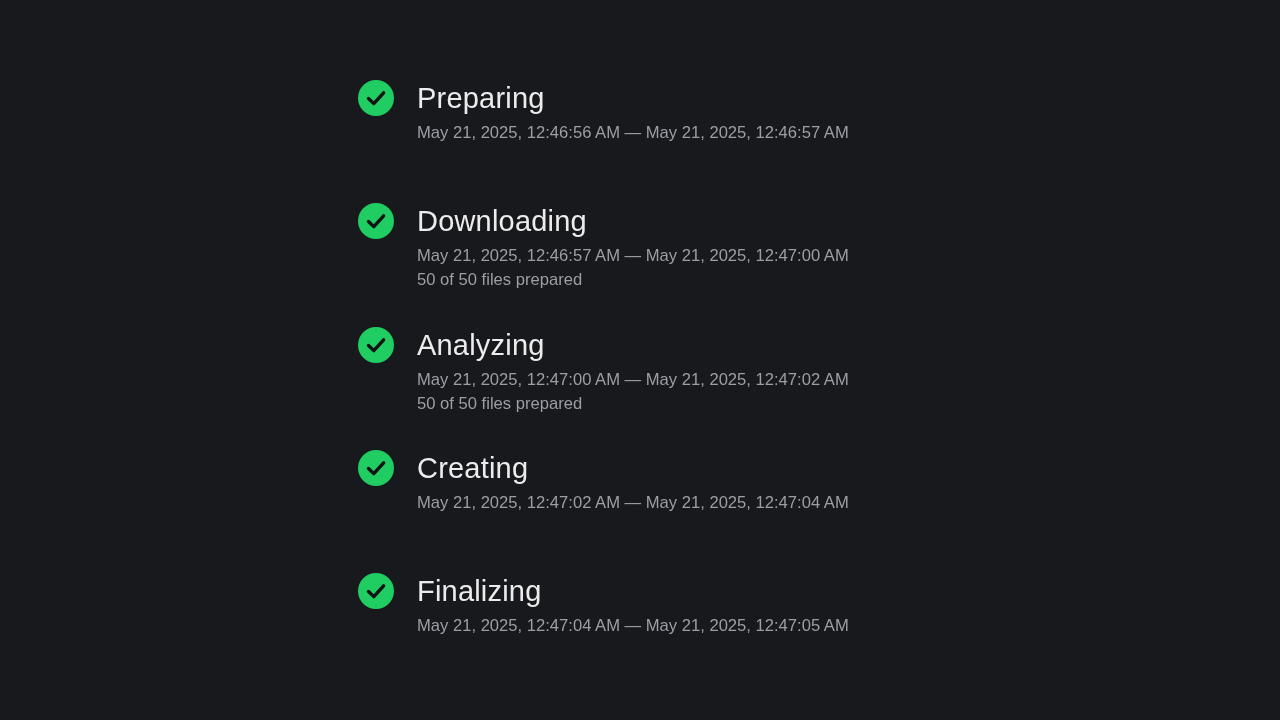  Describe the element at coordinates (633, 256) in the screenshot. I see `time-range: May 21, 2025, 12:46:57 AM — May 21, 2025, 12:47:00 AM` at that location.